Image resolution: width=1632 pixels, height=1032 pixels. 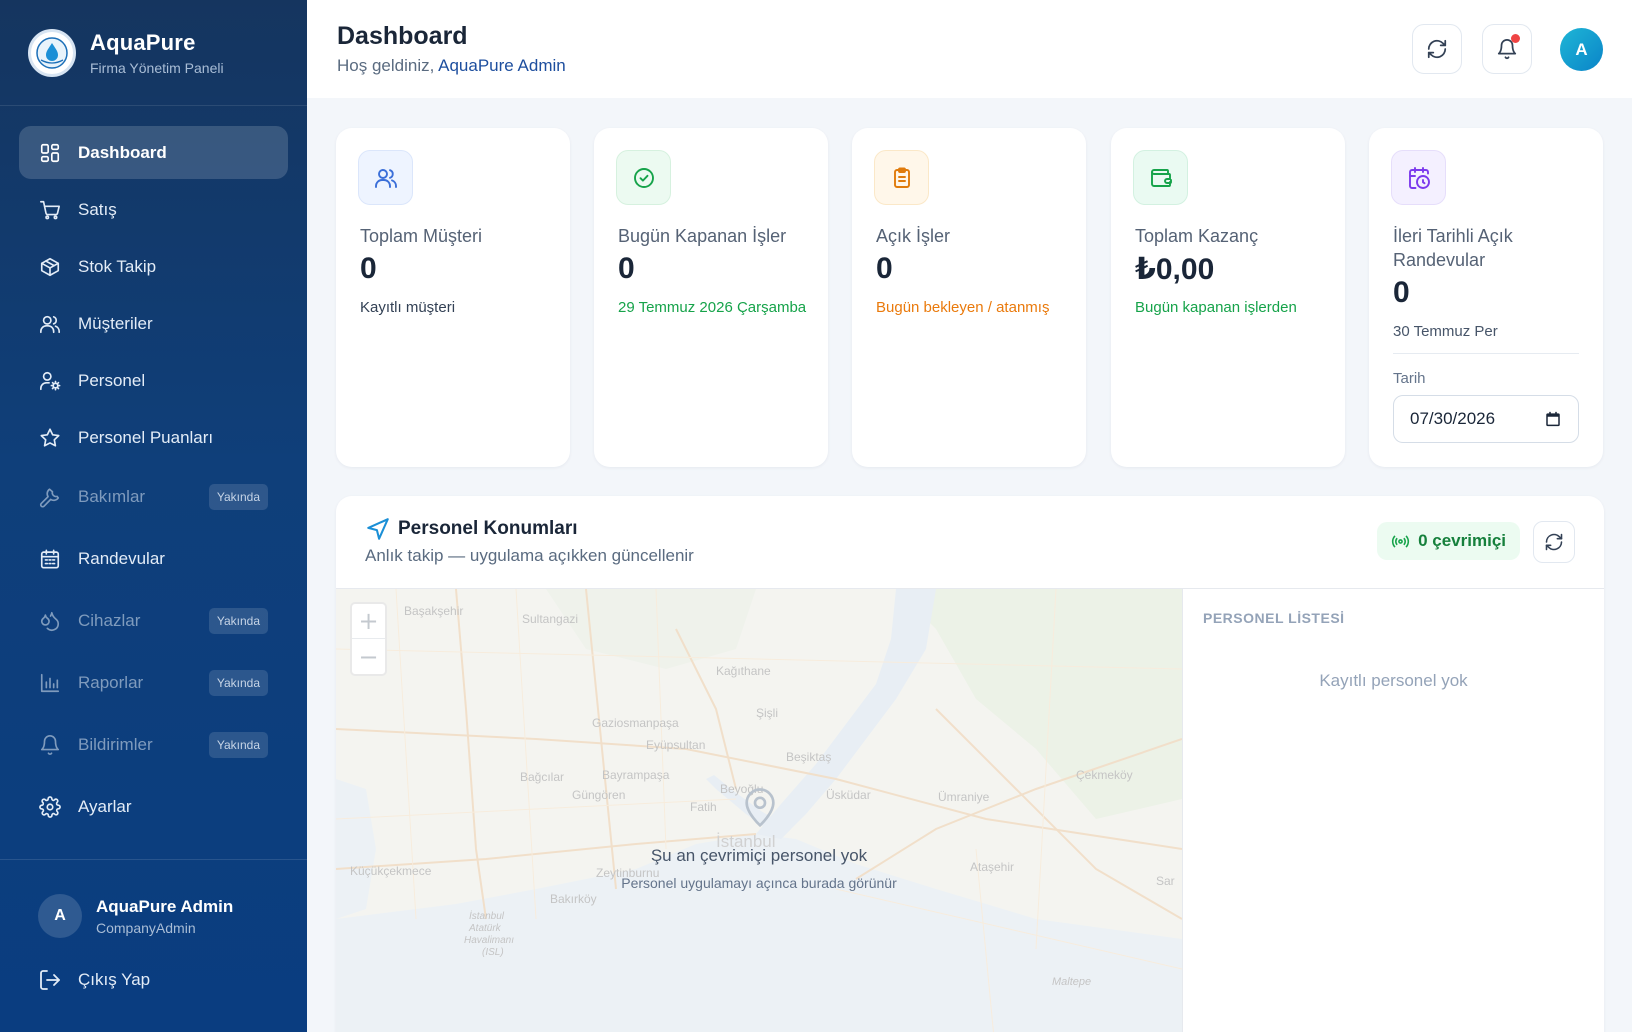 What do you see at coordinates (1453, 248) in the screenshot?
I see `stat-label: İleri Tarihli Açık Randevular` at bounding box center [1453, 248].